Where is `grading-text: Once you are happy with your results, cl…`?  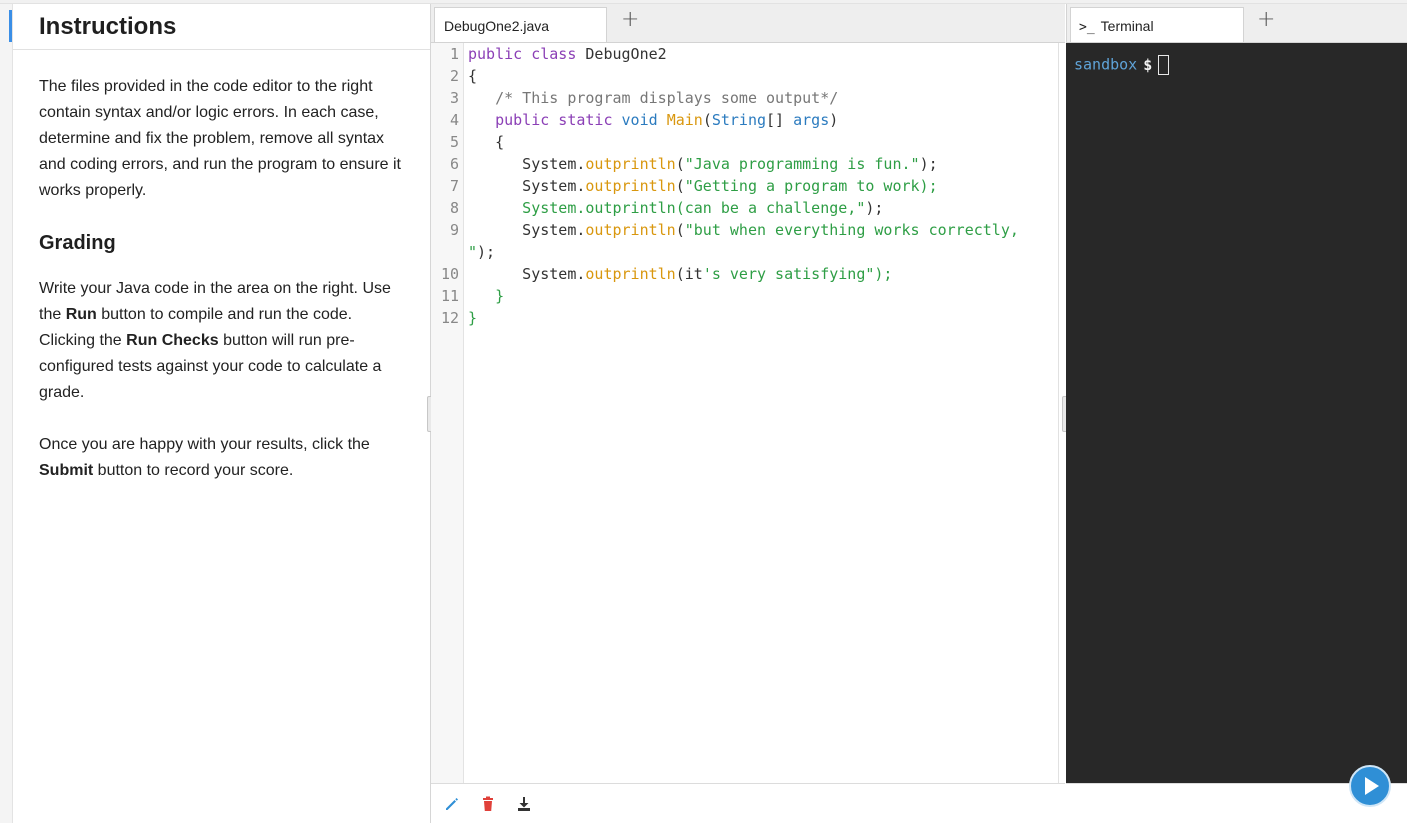
grading-text: Once you are happy with your results, cl… is located at coordinates (204, 444).